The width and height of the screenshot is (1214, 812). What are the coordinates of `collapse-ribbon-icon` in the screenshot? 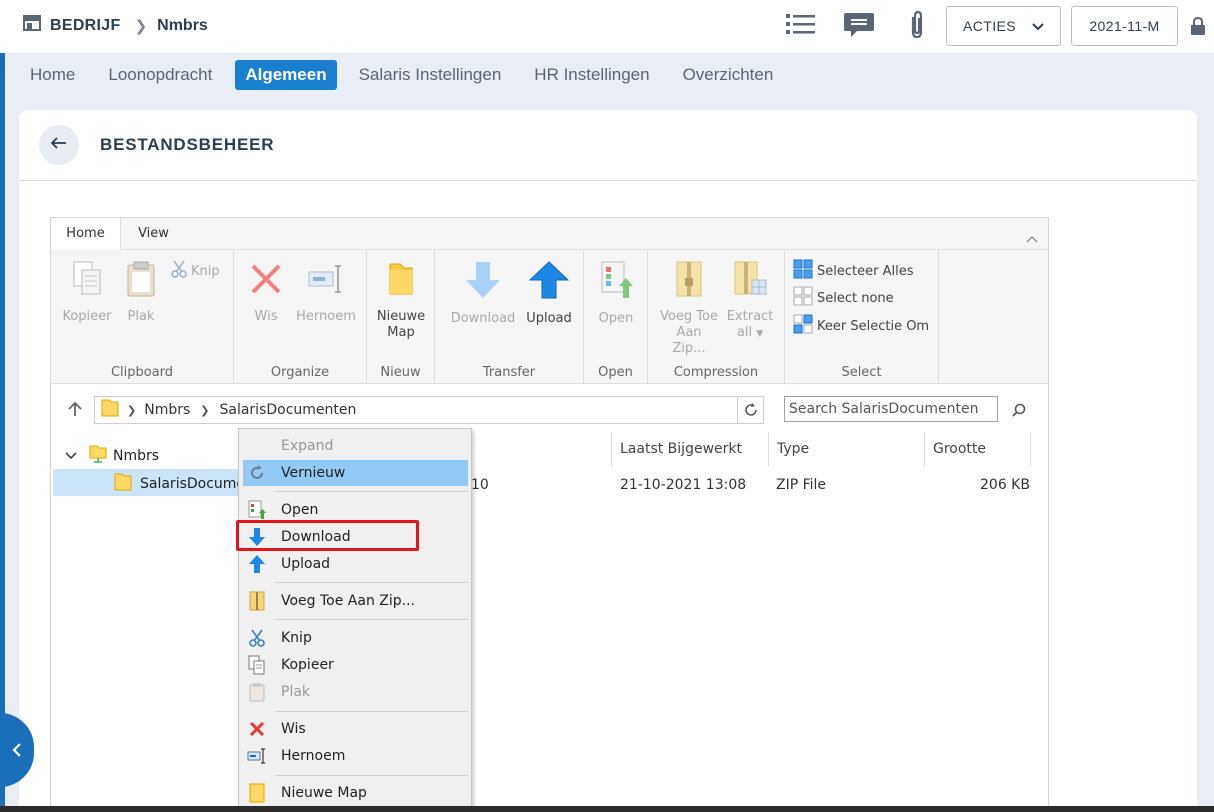 It's located at (1032, 237).